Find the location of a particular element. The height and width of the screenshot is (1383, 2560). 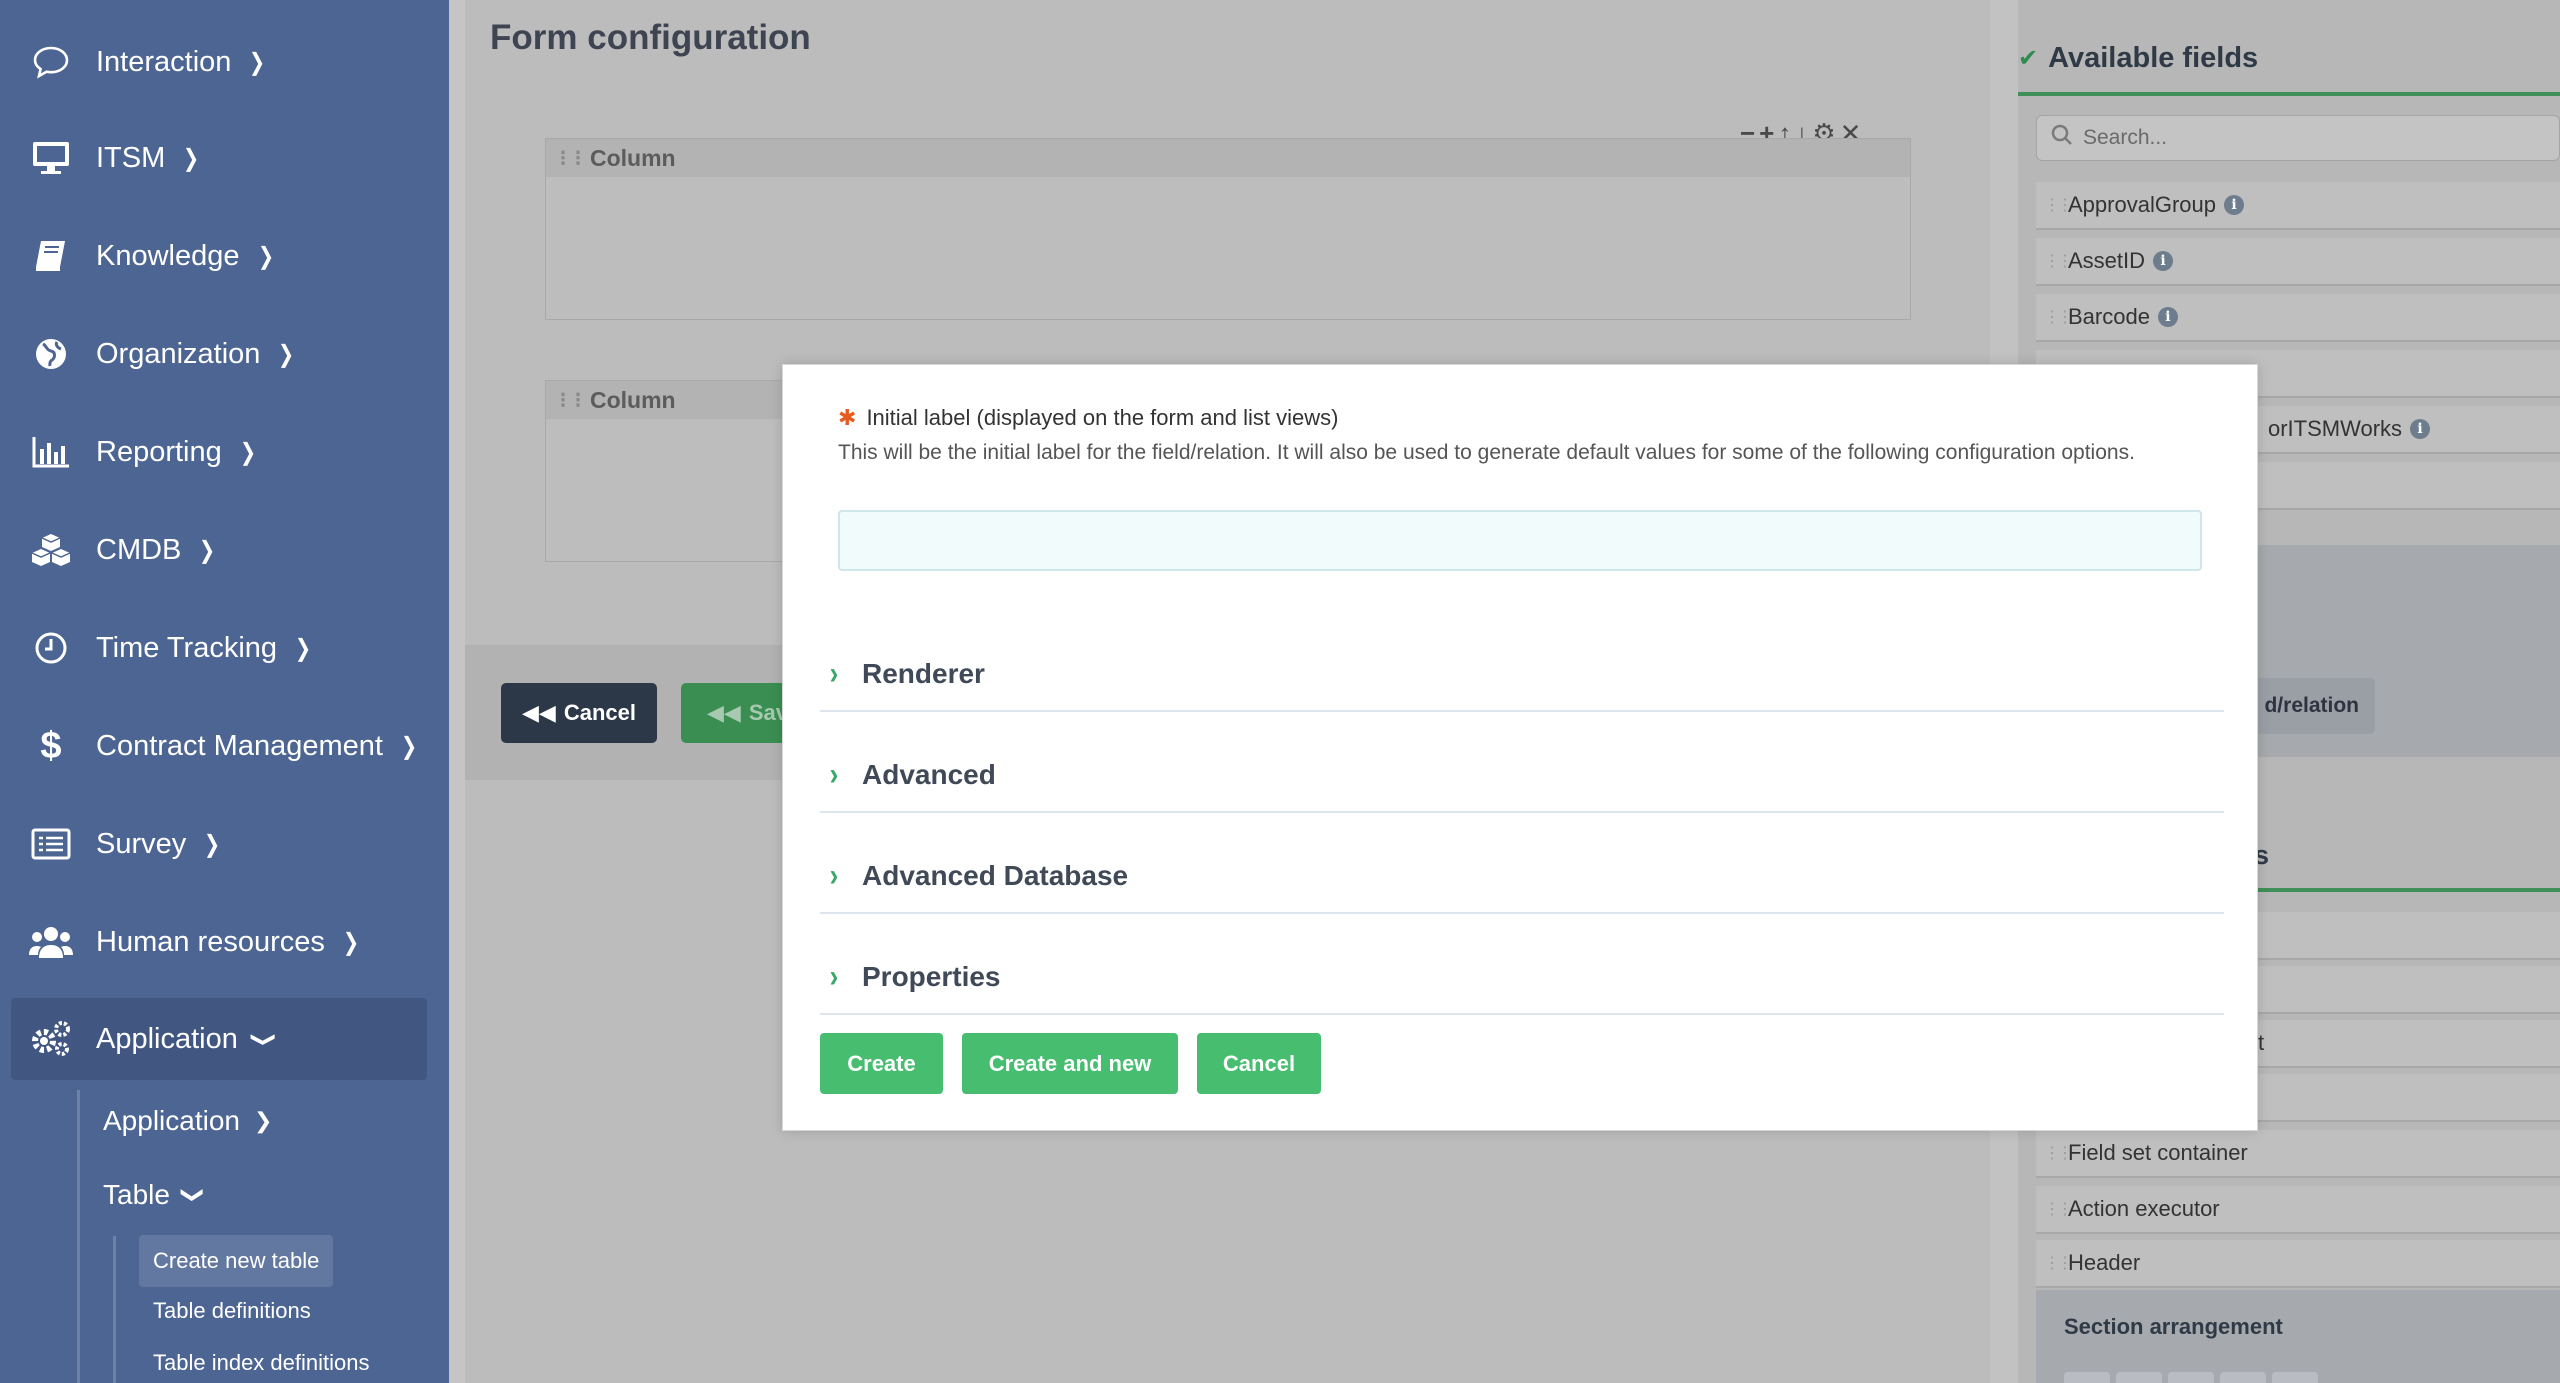

nav-item-application: Application ❯ is located at coordinates (219, 1039).